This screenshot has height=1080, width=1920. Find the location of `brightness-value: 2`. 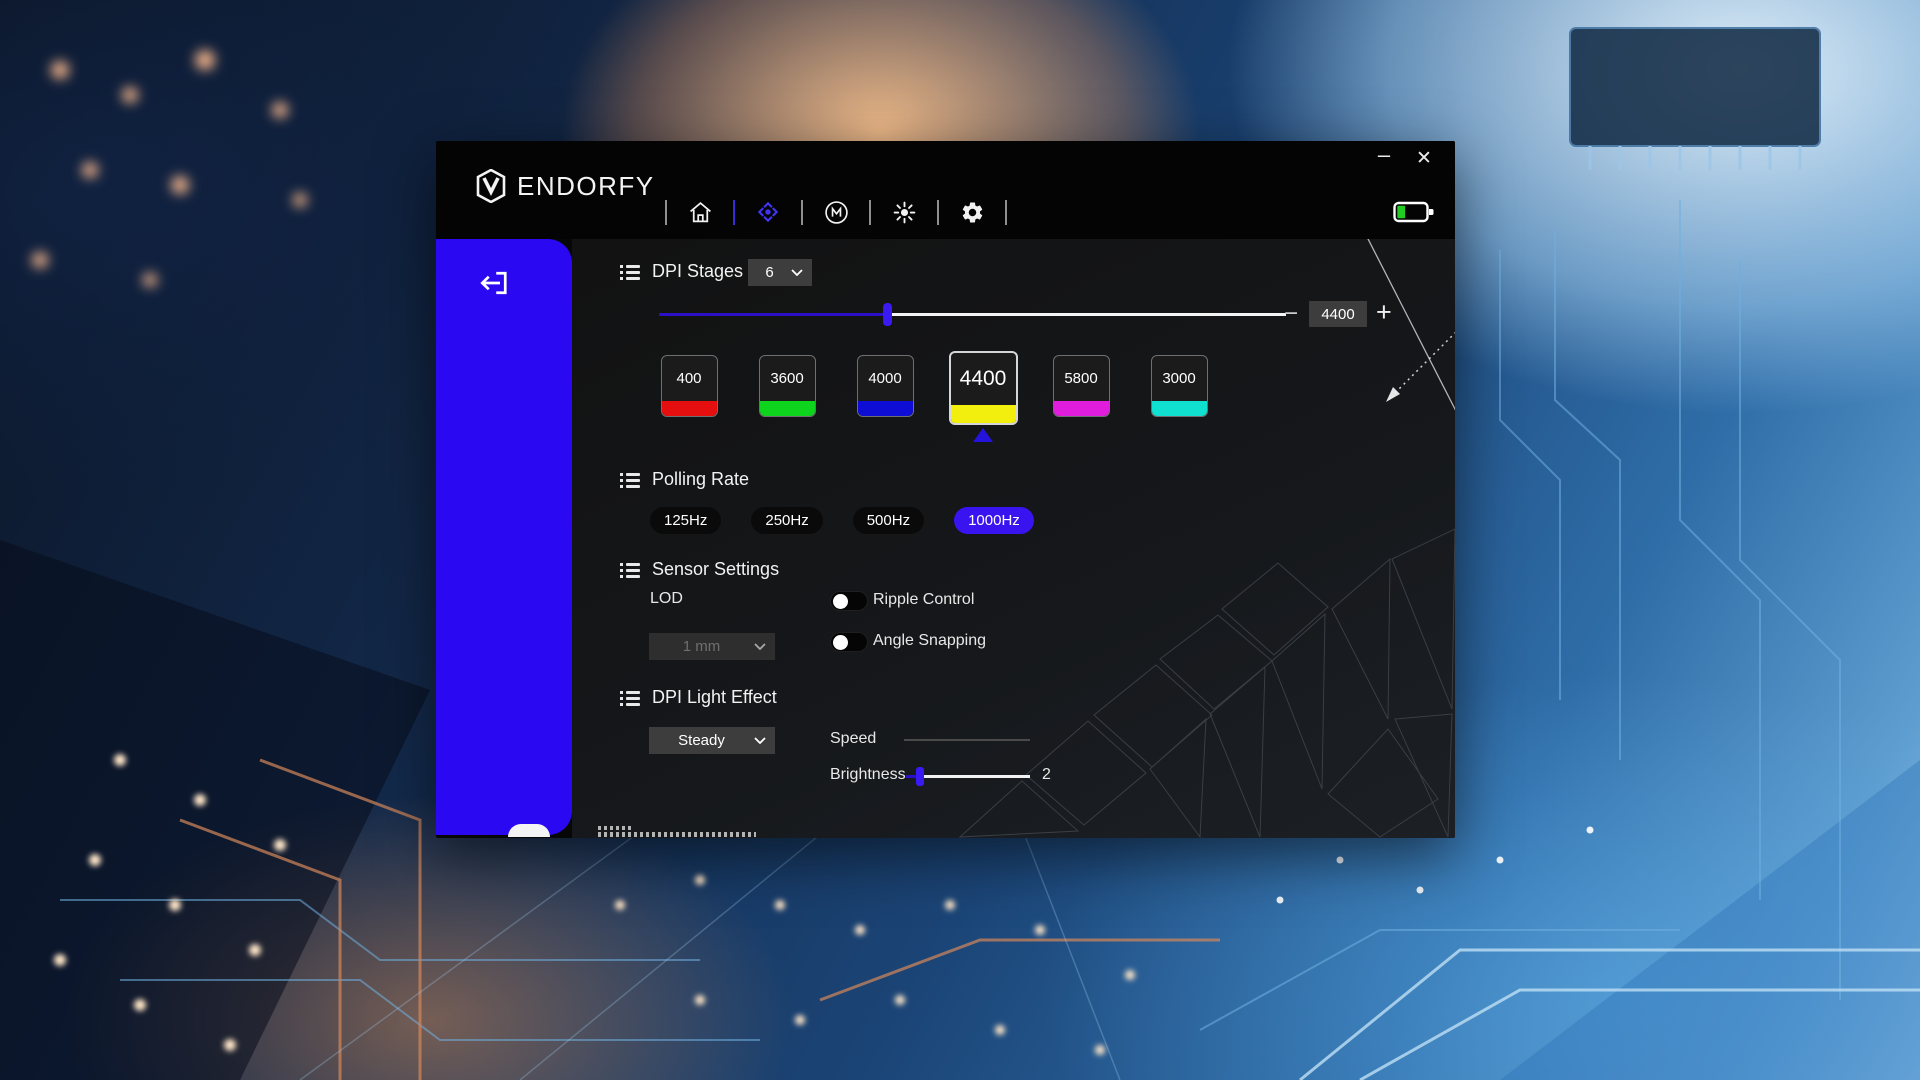

brightness-value: 2 is located at coordinates (1046, 774).